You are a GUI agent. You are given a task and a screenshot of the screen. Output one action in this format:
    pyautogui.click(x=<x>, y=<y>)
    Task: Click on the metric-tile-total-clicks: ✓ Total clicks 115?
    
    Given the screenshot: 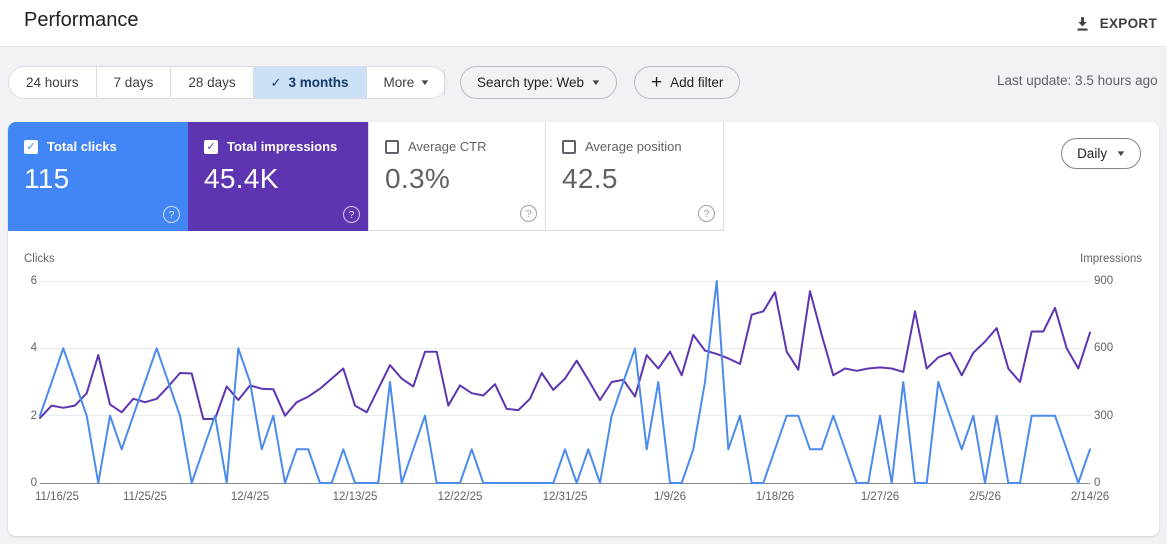 What is the action you would take?
    pyautogui.click(x=98, y=176)
    